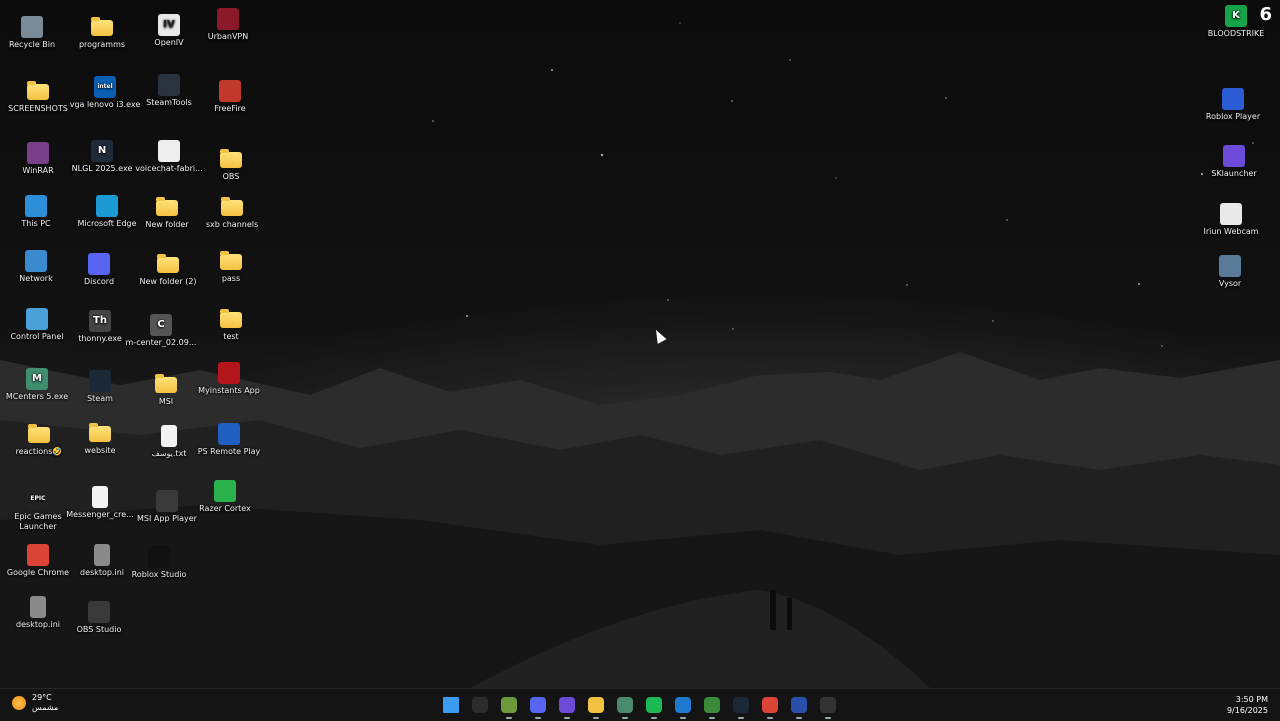  I want to click on desktop-icon-label: Razer Cortex, so click(225, 508).